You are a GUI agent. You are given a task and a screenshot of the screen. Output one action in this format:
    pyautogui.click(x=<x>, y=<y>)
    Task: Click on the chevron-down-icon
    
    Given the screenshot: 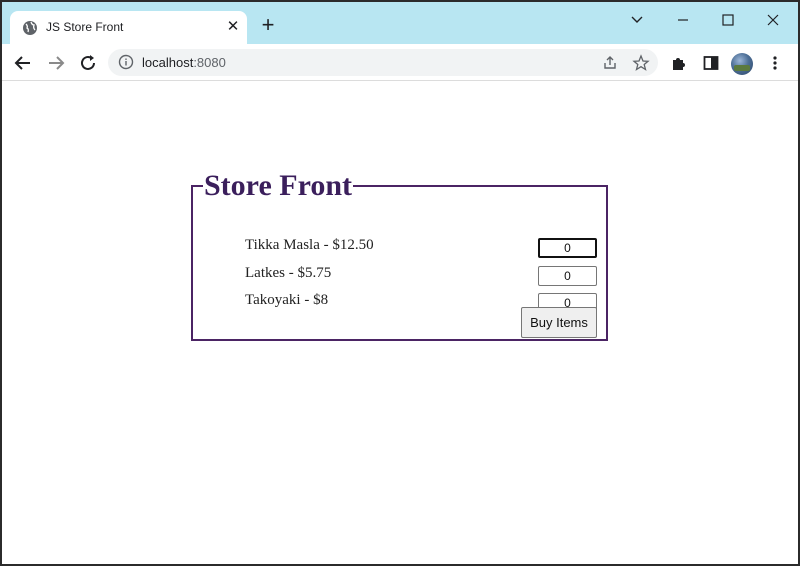 What is the action you would take?
    pyautogui.click(x=637, y=20)
    